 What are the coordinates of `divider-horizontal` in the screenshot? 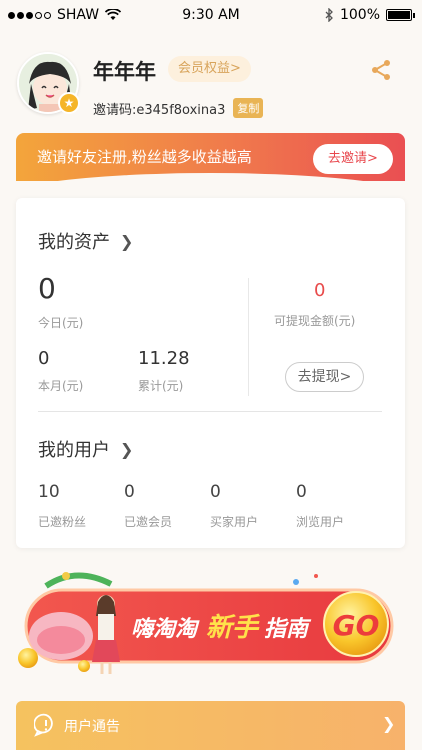 It's located at (210, 411).